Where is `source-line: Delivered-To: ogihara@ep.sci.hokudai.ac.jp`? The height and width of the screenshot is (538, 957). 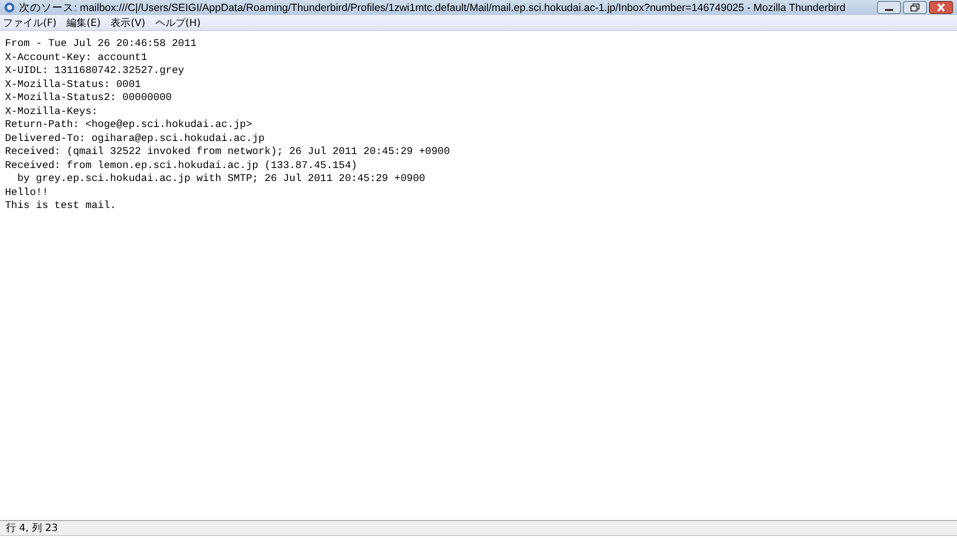
source-line: Delivered-To: ogihara@ep.sci.hokudai.ac.jp is located at coordinates (135, 139).